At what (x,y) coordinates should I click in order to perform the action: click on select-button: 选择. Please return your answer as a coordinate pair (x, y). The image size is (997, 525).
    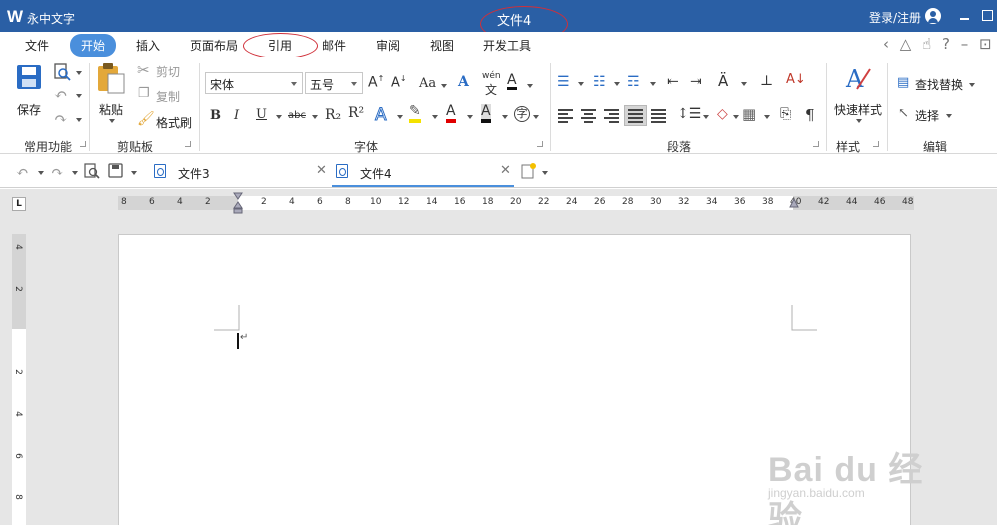
    Looking at the image, I should click on (927, 115).